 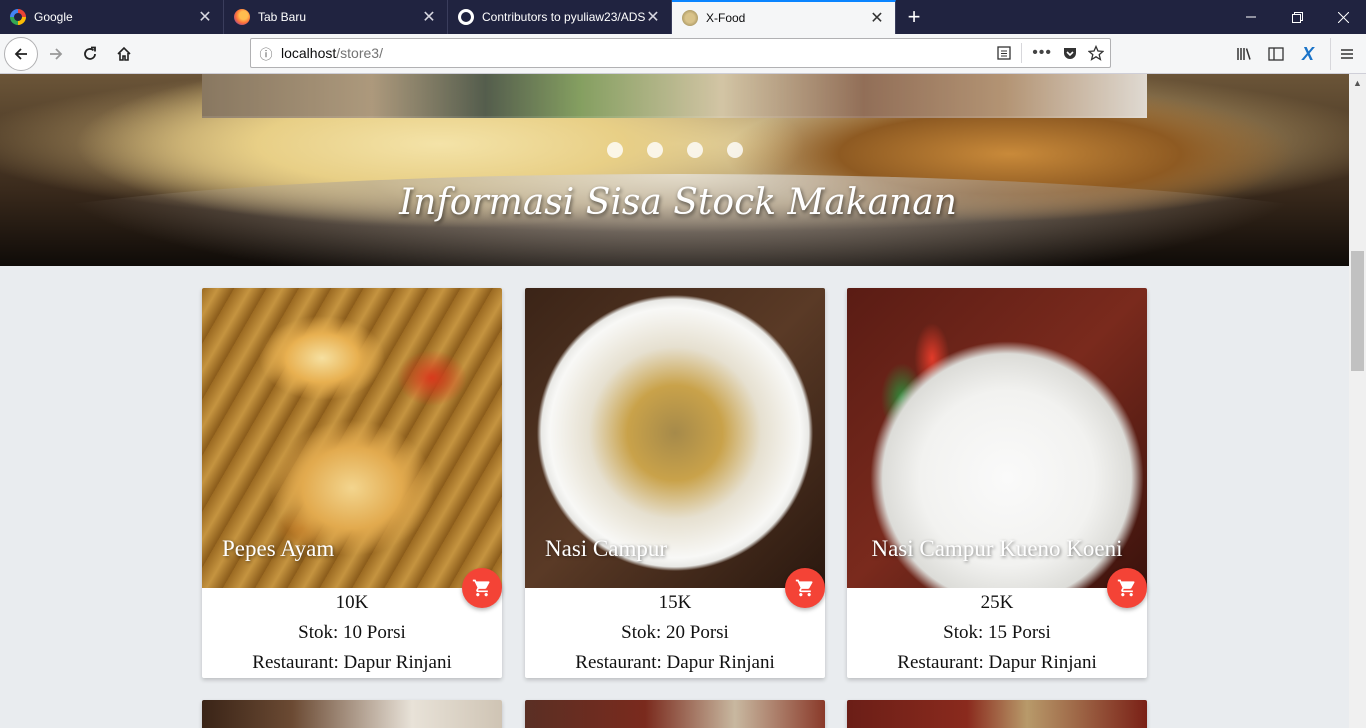 I want to click on x-extension-icon: X, so click(x=1307, y=53).